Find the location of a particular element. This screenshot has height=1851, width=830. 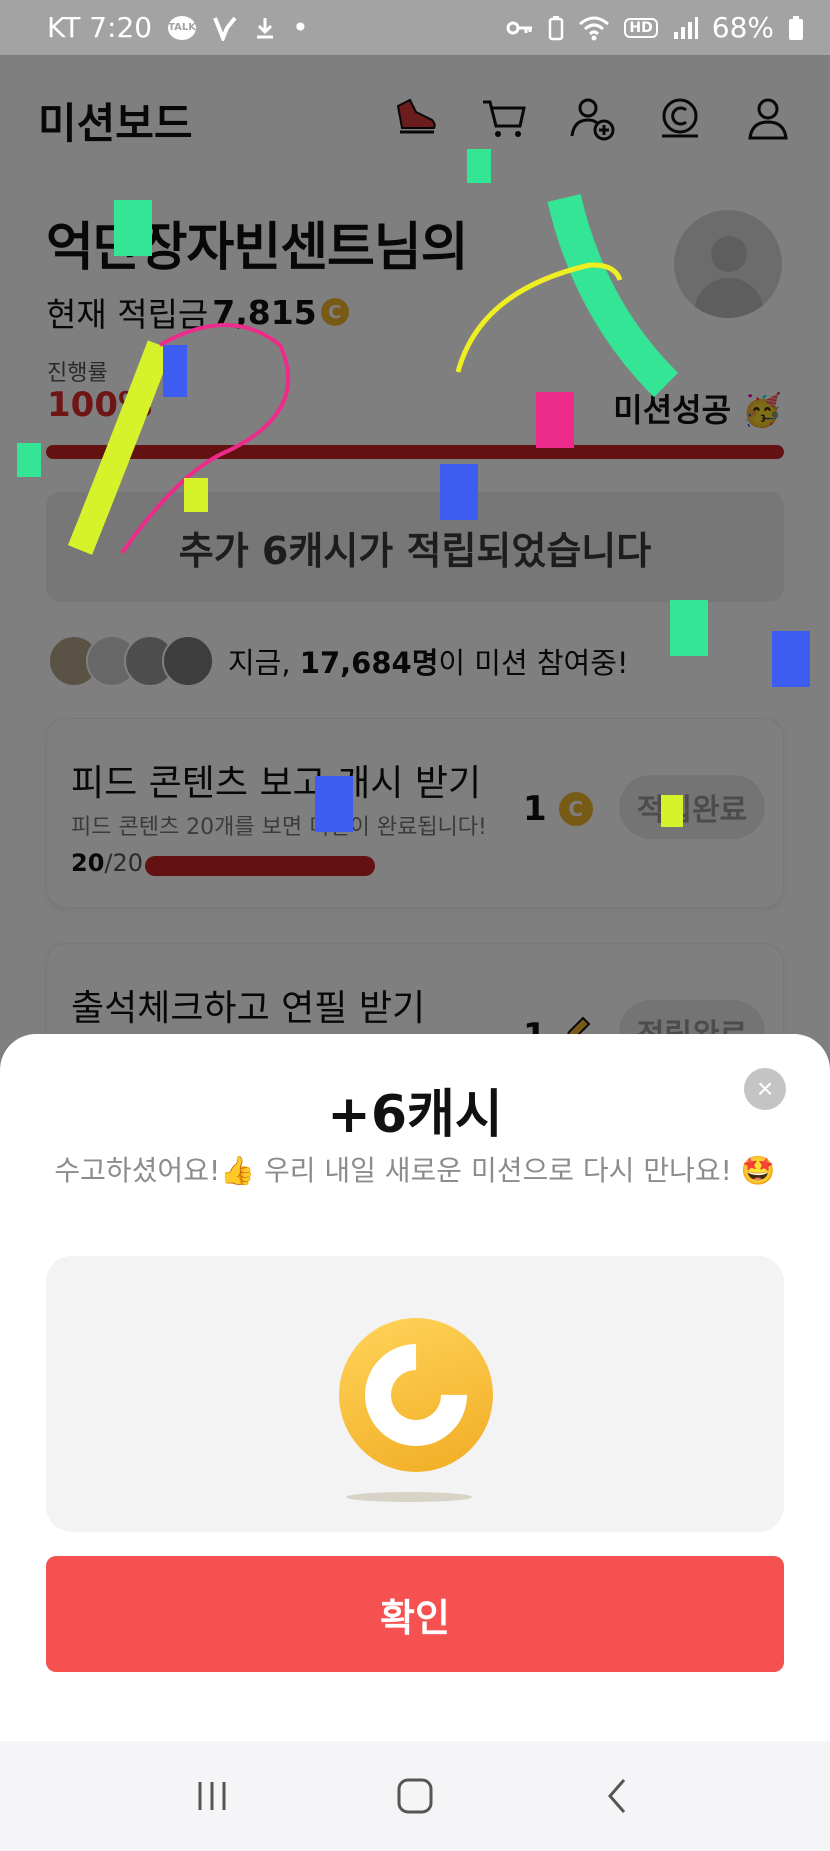

wifi-icon is located at coordinates (594, 28).